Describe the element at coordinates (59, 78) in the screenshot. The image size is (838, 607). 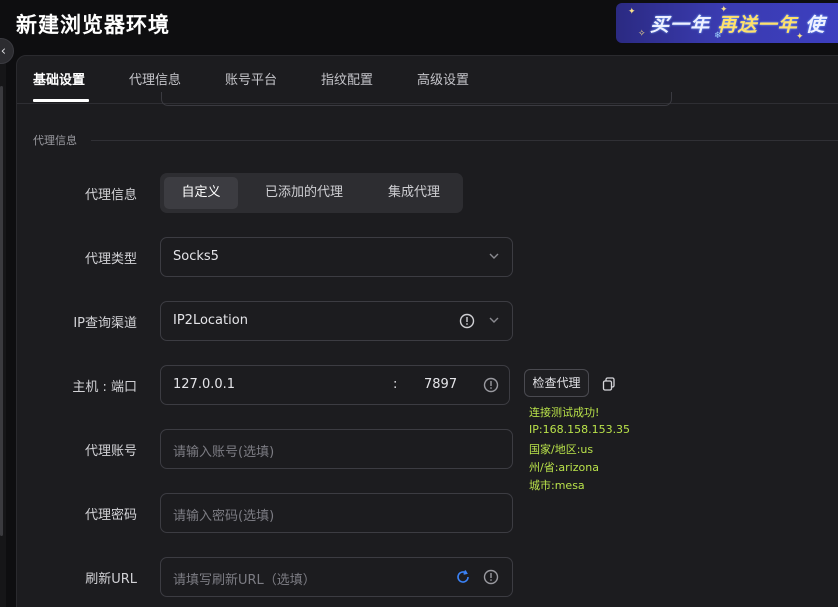
I see `tab-basic-settings: 基础设置` at that location.